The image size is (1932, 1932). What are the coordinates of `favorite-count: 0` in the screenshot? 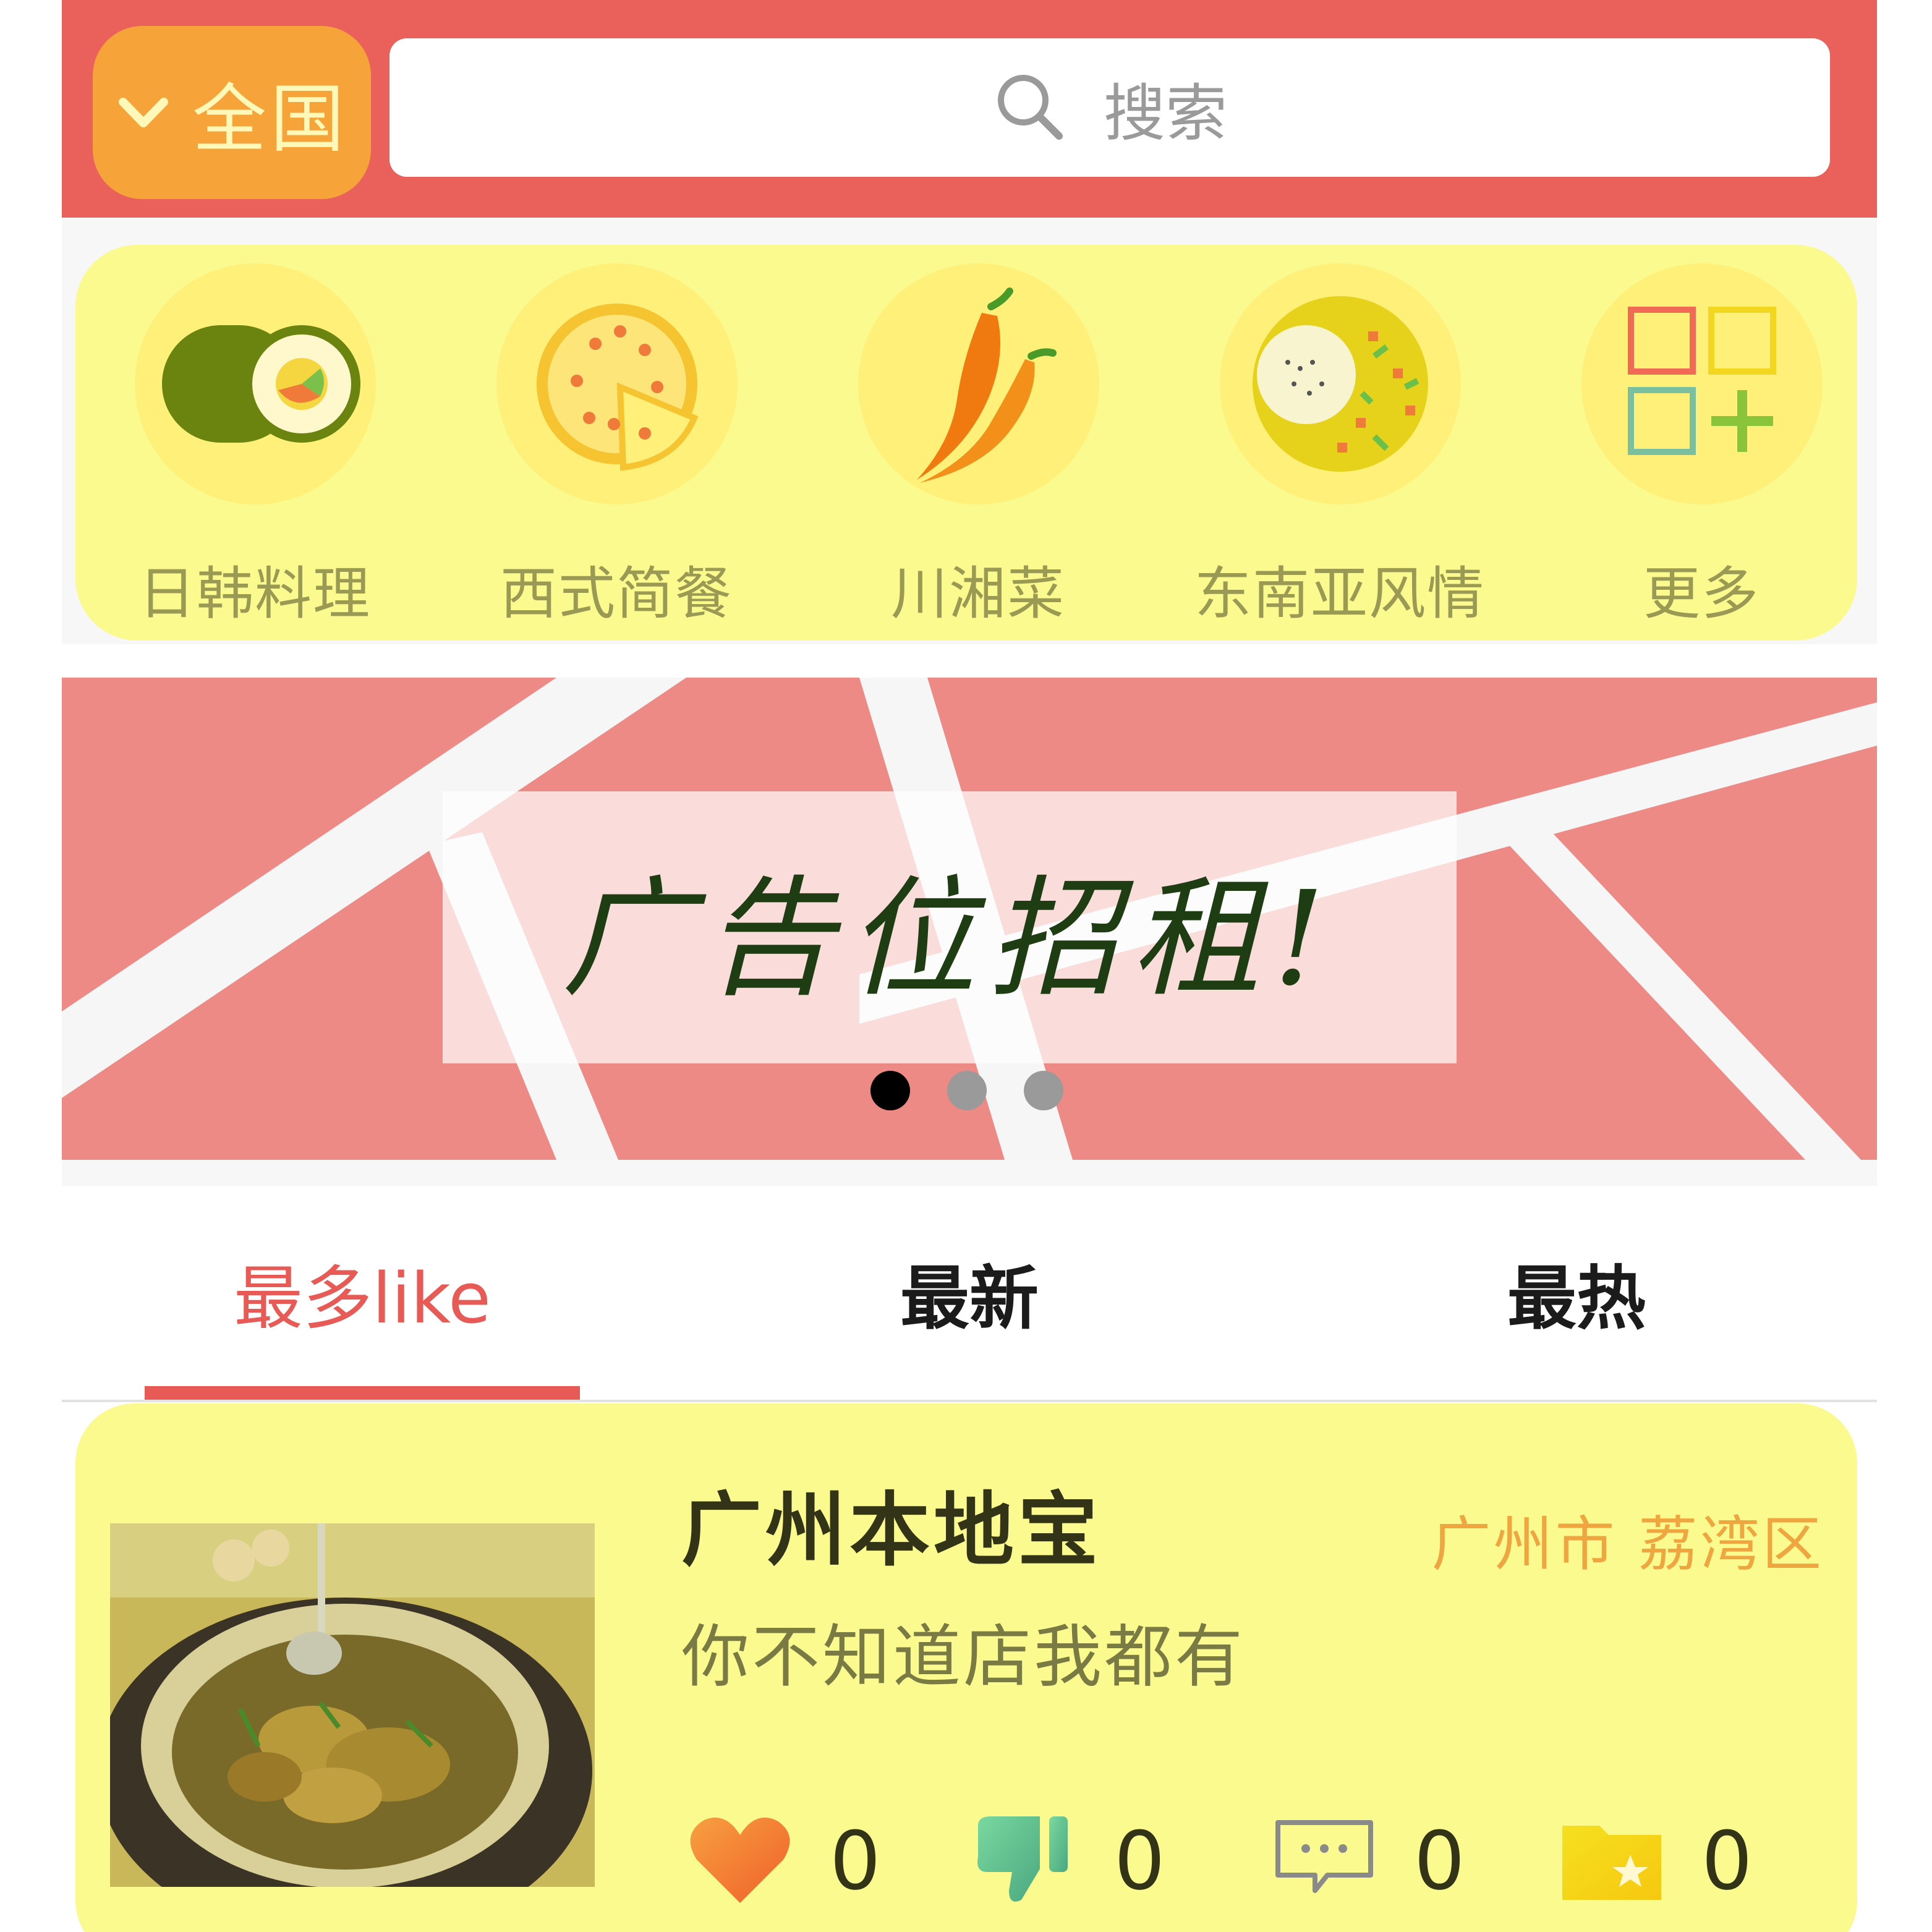 It's located at (1727, 1861).